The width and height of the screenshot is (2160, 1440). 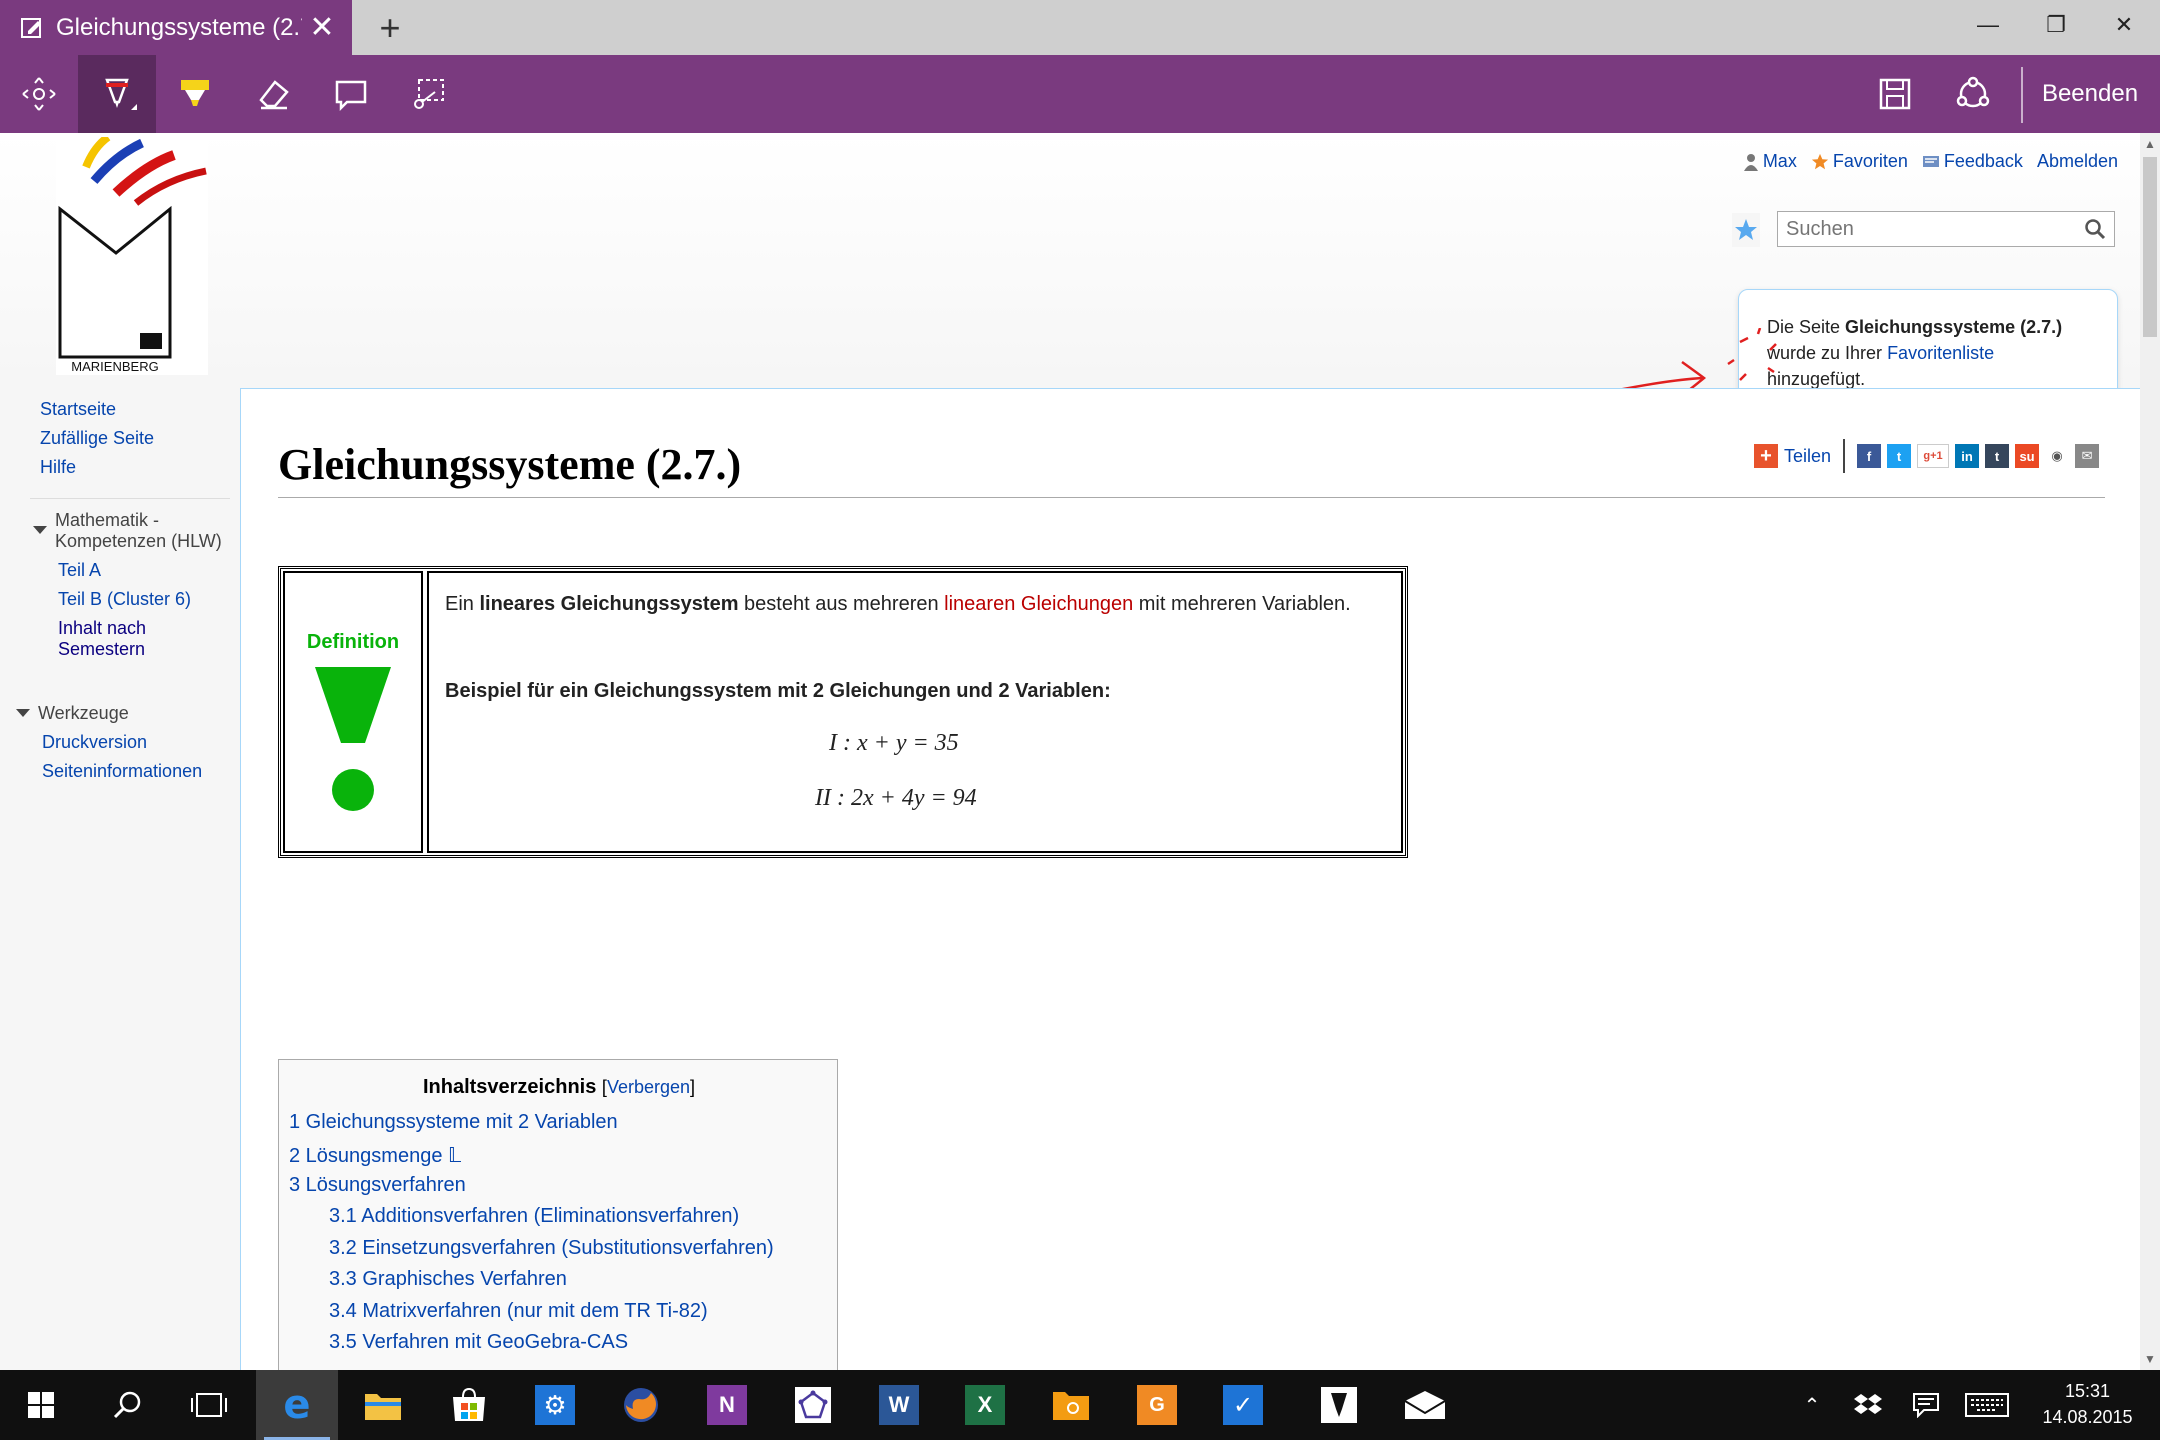 I want to click on sidebar-item-teil-b: Teil B (Cluster 6), so click(x=124, y=599).